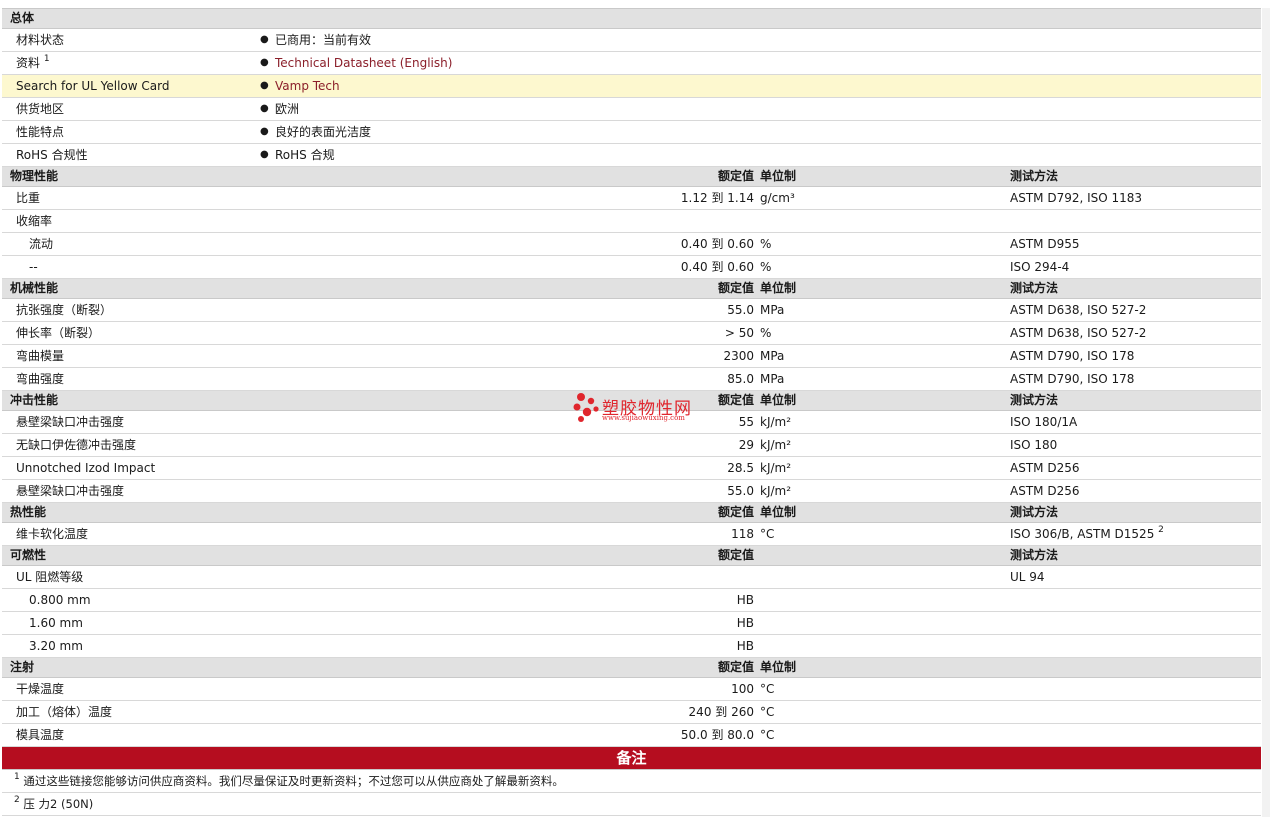 This screenshot has width=1270, height=817. What do you see at coordinates (323, 40) in the screenshot?
I see `row-value: 已商用：当前有效` at bounding box center [323, 40].